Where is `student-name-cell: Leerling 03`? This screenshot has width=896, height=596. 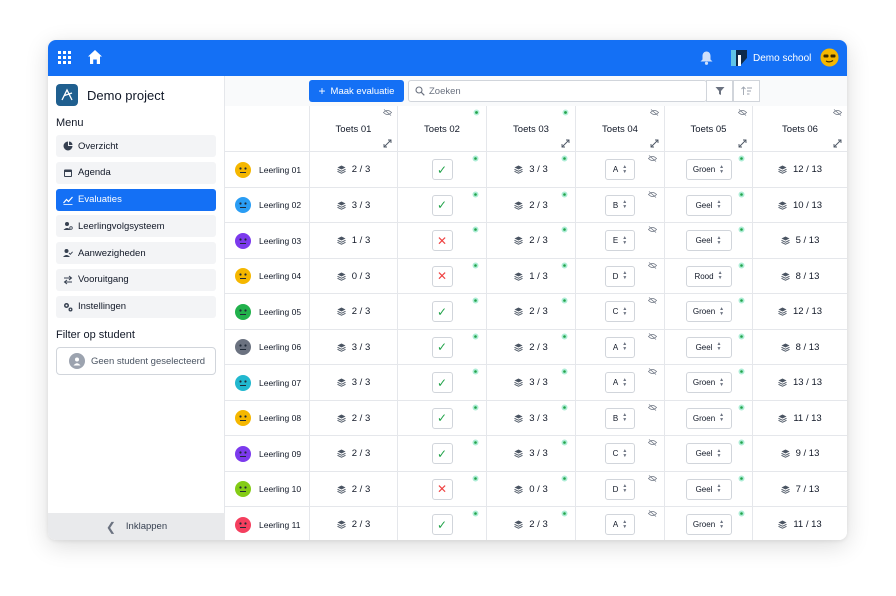 student-name-cell: Leerling 03 is located at coordinates (267, 241).